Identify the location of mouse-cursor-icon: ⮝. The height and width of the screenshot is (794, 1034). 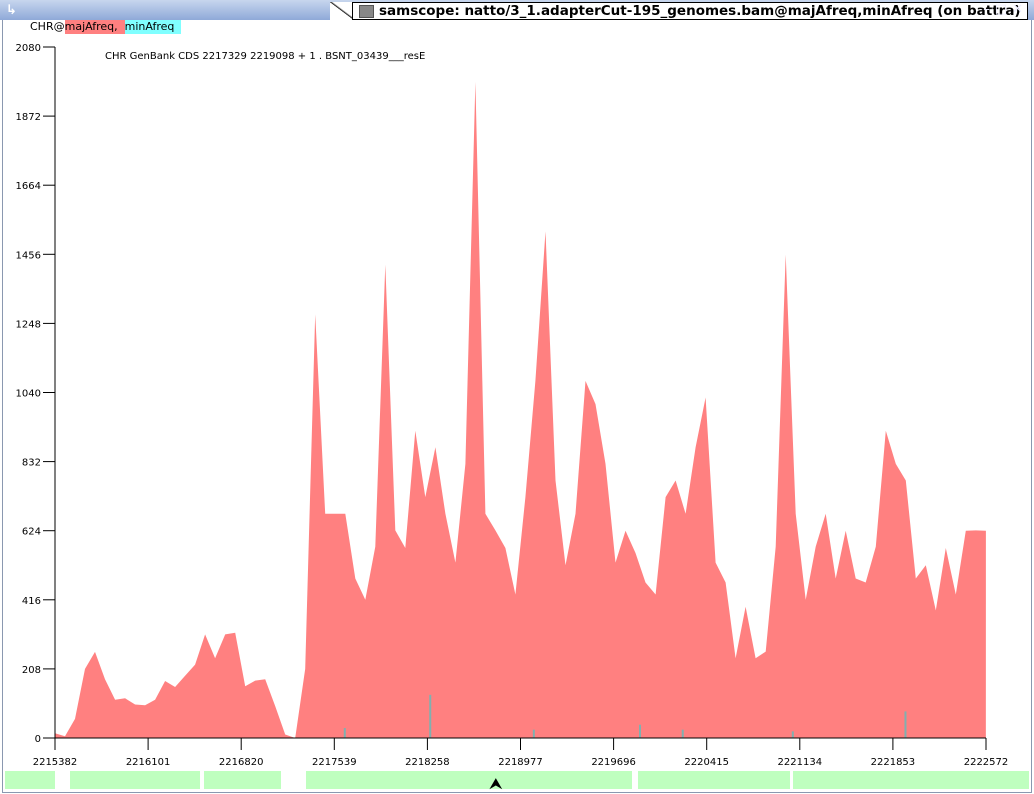
(496, 783).